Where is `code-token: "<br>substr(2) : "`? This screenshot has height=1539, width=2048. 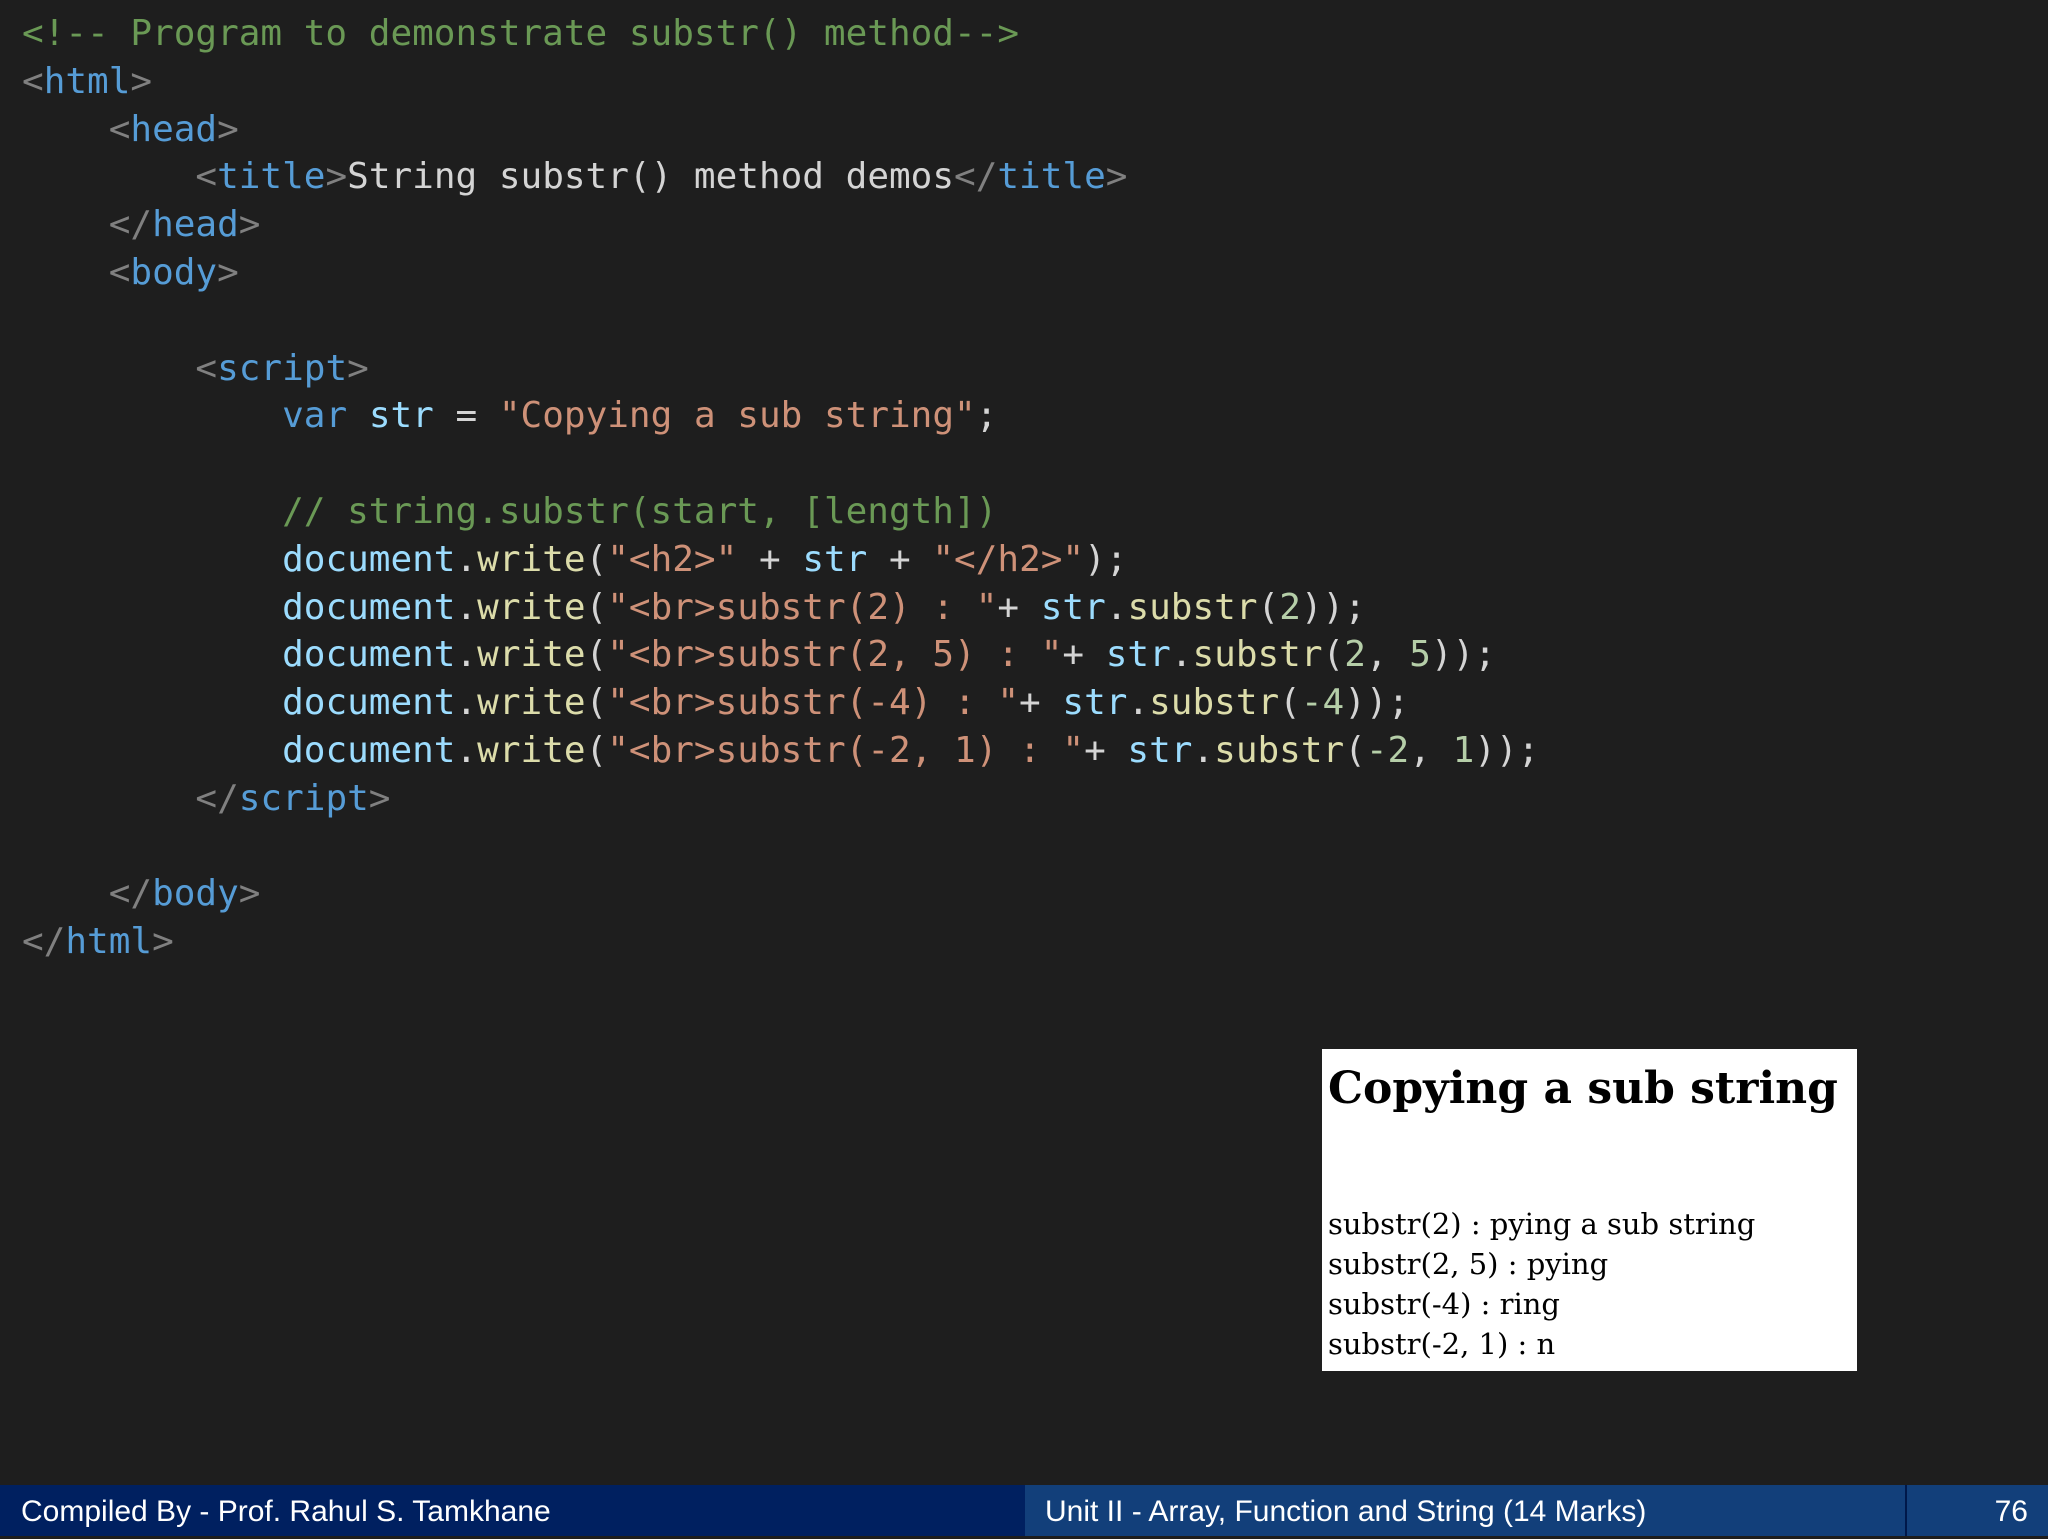
code-token: "<br>substr(2) : " is located at coordinates (802, 607).